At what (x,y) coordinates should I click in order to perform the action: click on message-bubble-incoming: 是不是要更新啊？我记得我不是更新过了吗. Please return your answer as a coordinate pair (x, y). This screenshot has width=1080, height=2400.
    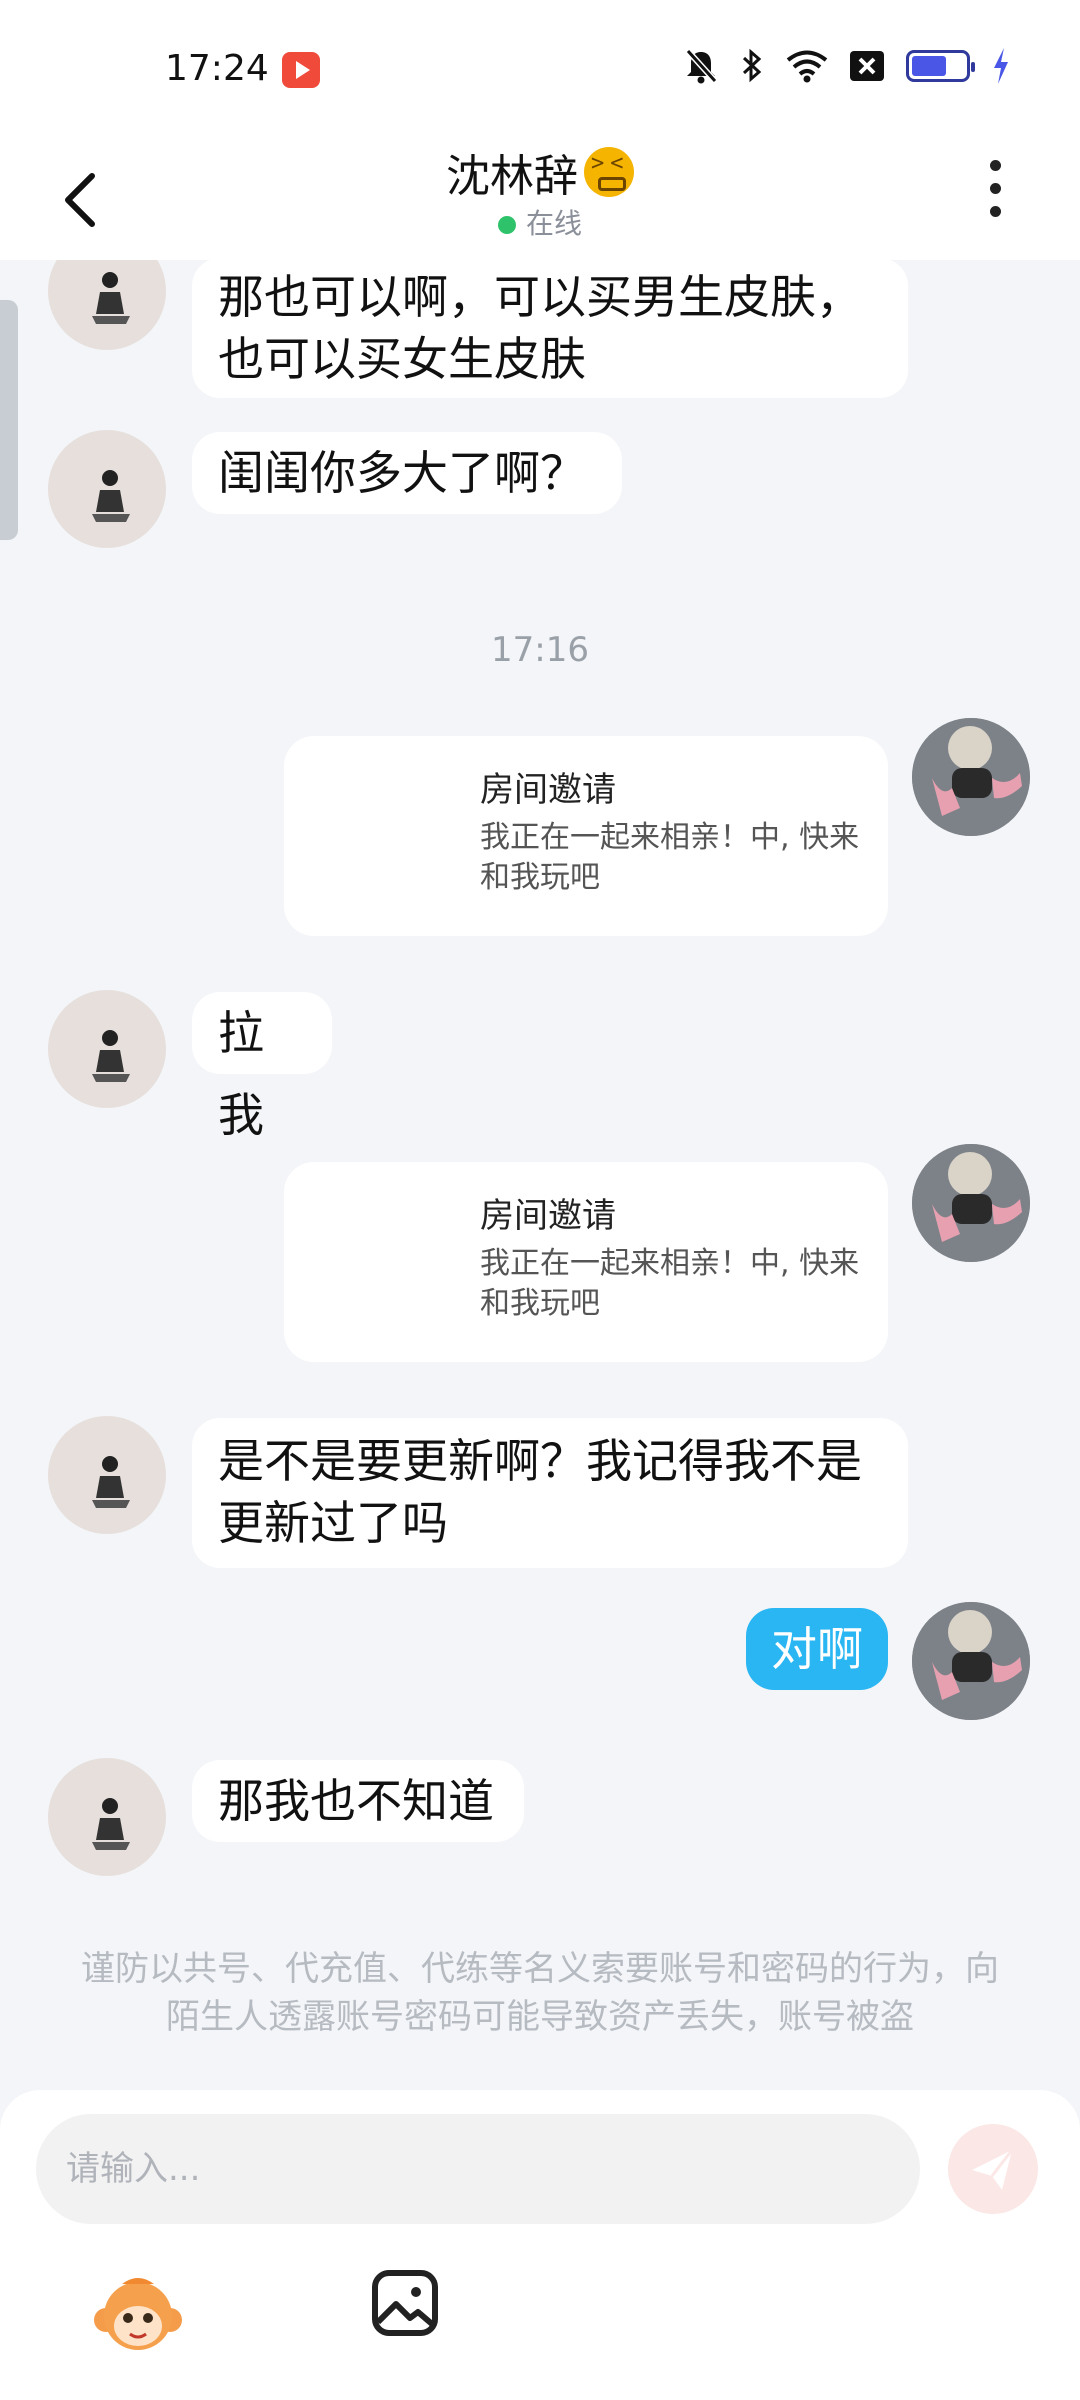
    Looking at the image, I should click on (550, 1493).